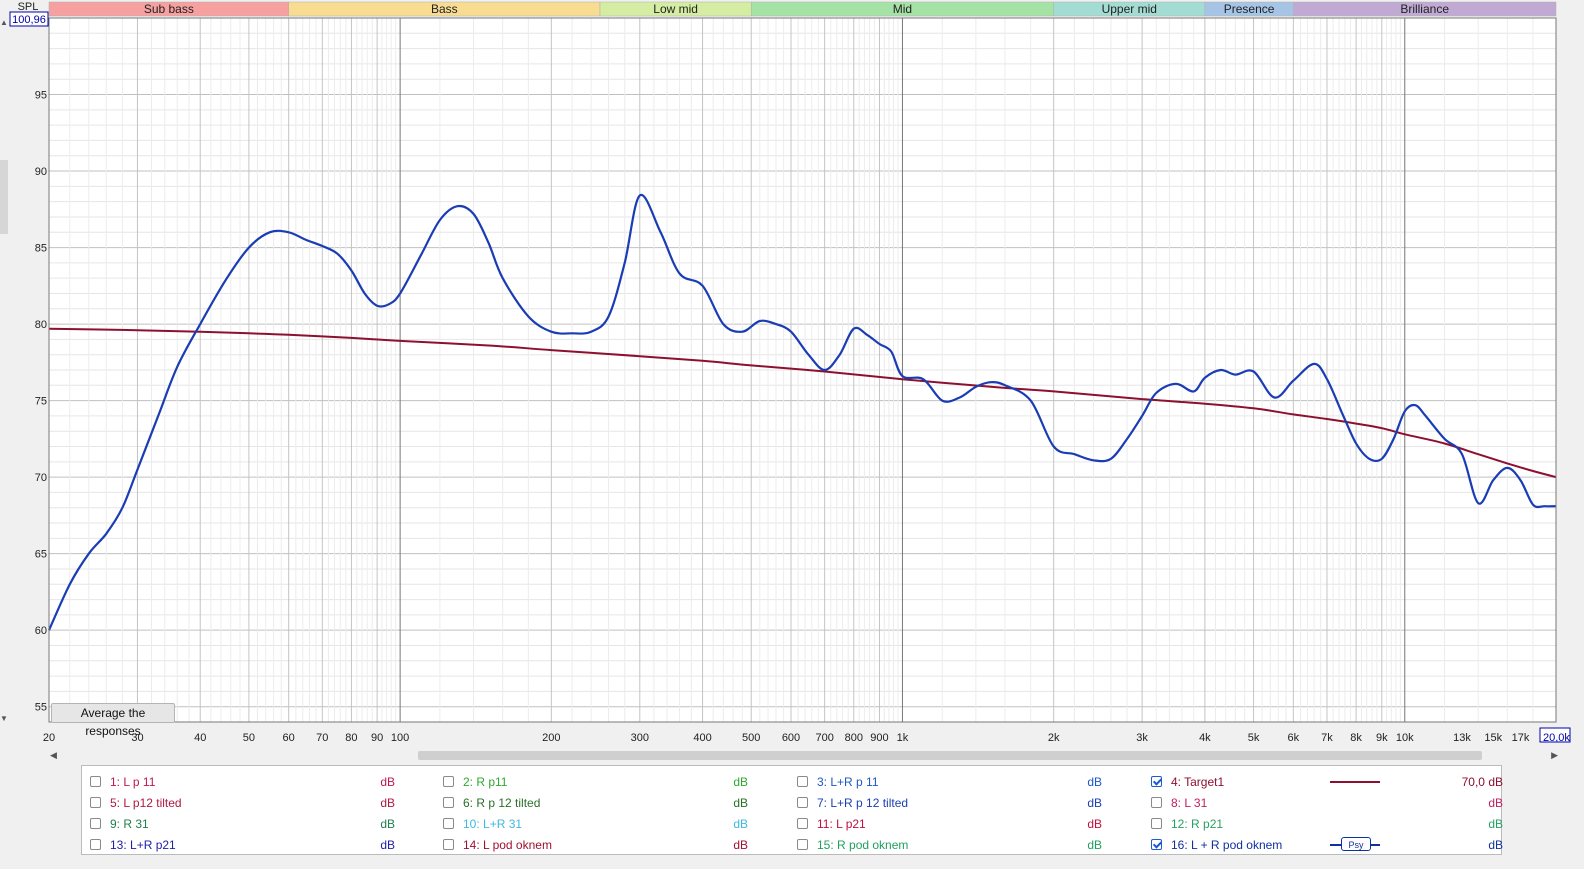 This screenshot has height=869, width=1584. What do you see at coordinates (1462, 738) in the screenshot?
I see `x-tick-label: 13k` at bounding box center [1462, 738].